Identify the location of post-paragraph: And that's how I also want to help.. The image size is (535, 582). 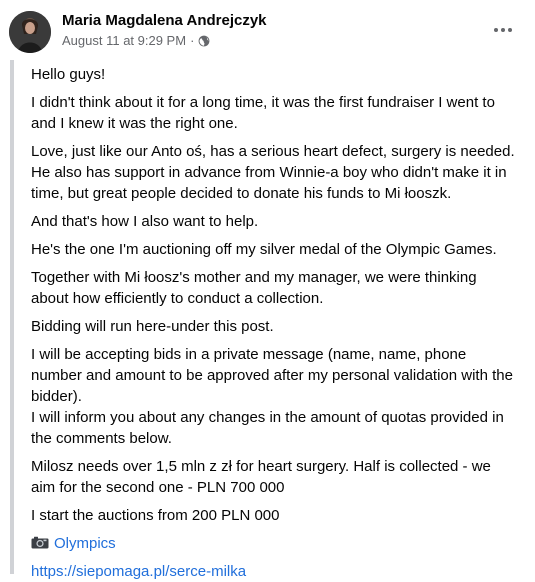
(145, 221).